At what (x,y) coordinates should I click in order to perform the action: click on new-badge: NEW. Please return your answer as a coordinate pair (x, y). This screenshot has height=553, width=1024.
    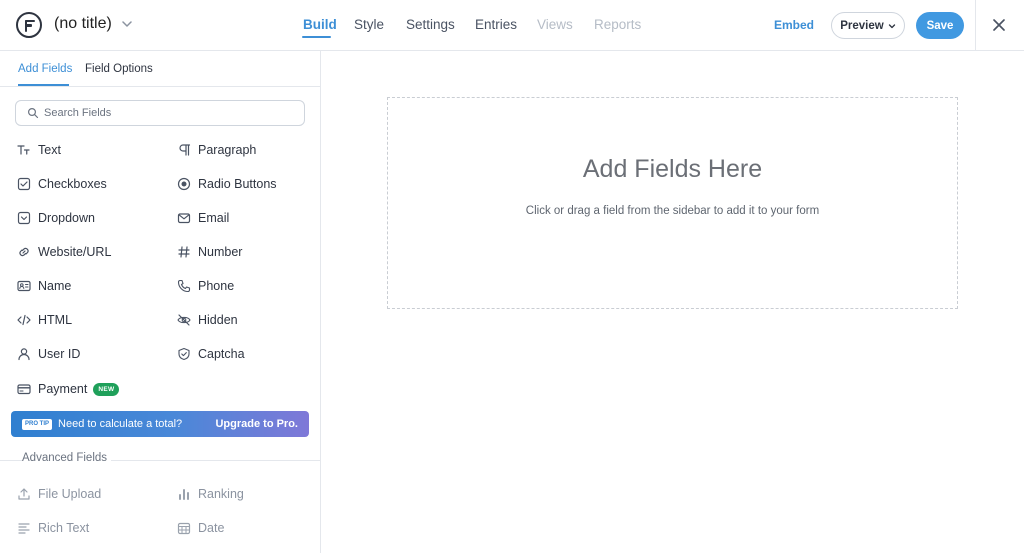
    Looking at the image, I should click on (106, 389).